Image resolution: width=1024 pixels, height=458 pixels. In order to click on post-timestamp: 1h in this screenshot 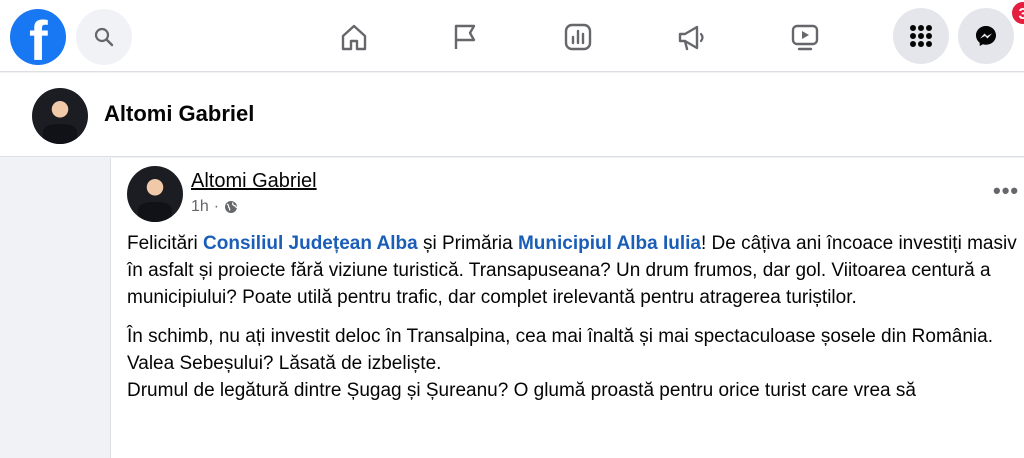, I will do `click(200, 207)`.